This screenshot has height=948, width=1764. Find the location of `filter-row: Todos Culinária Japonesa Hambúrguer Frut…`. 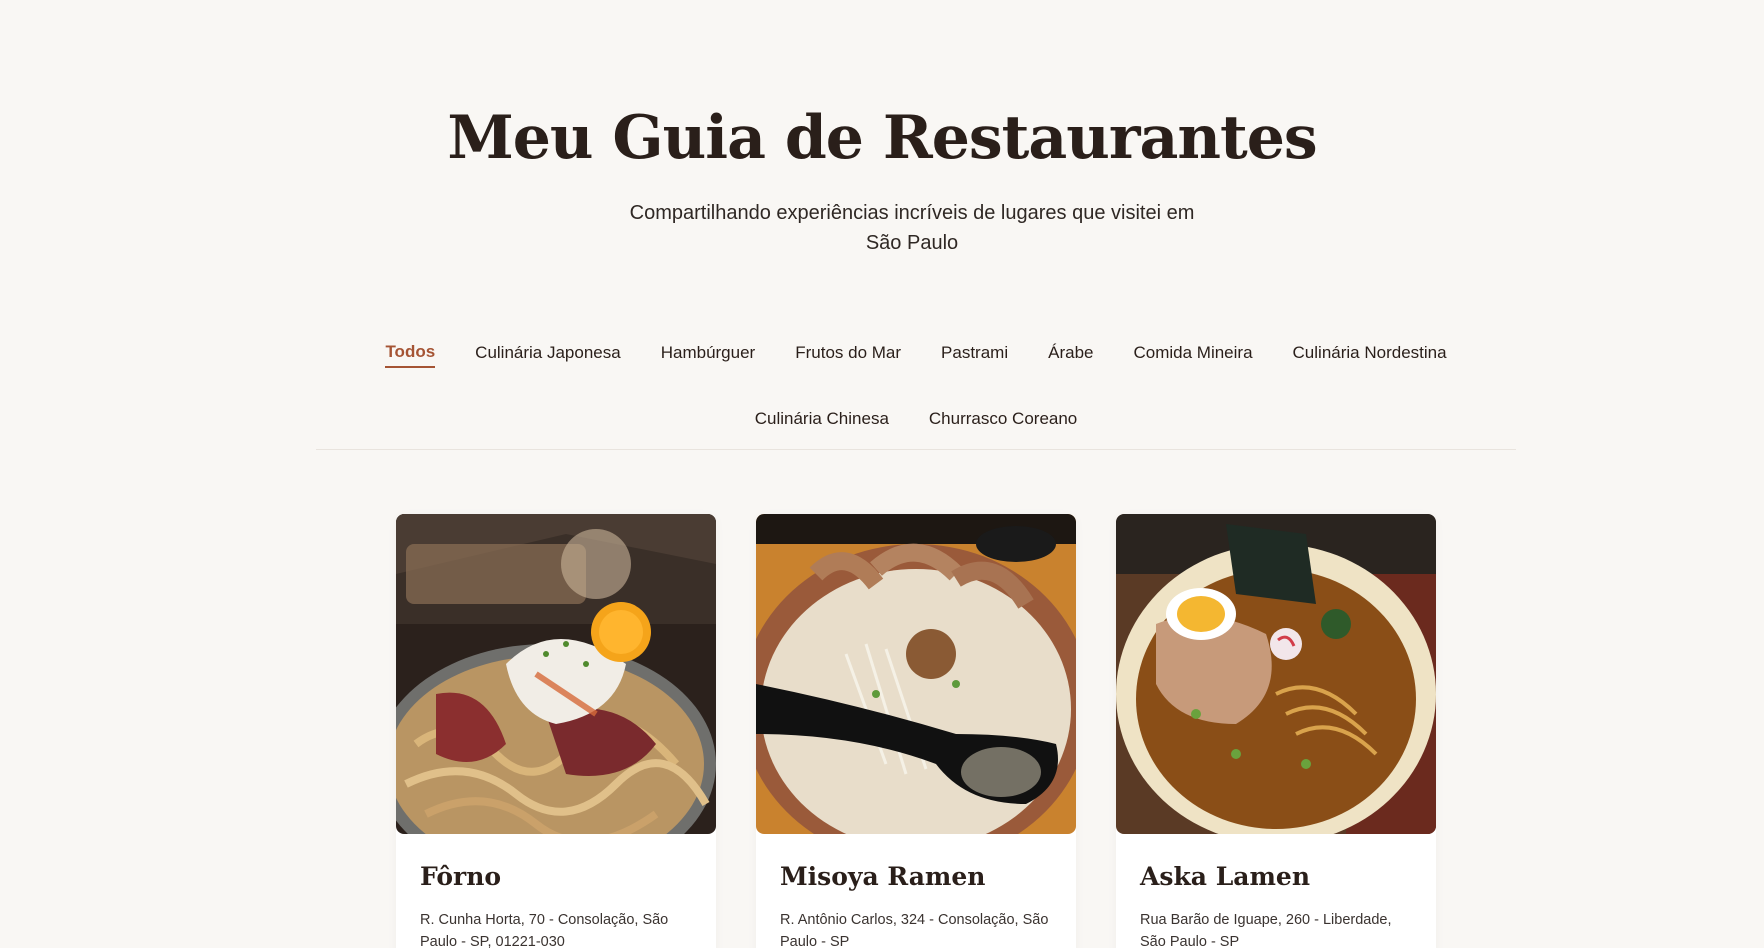

filter-row: Todos Culinária Japonesa Hambúrguer Frut… is located at coordinates (916, 354).